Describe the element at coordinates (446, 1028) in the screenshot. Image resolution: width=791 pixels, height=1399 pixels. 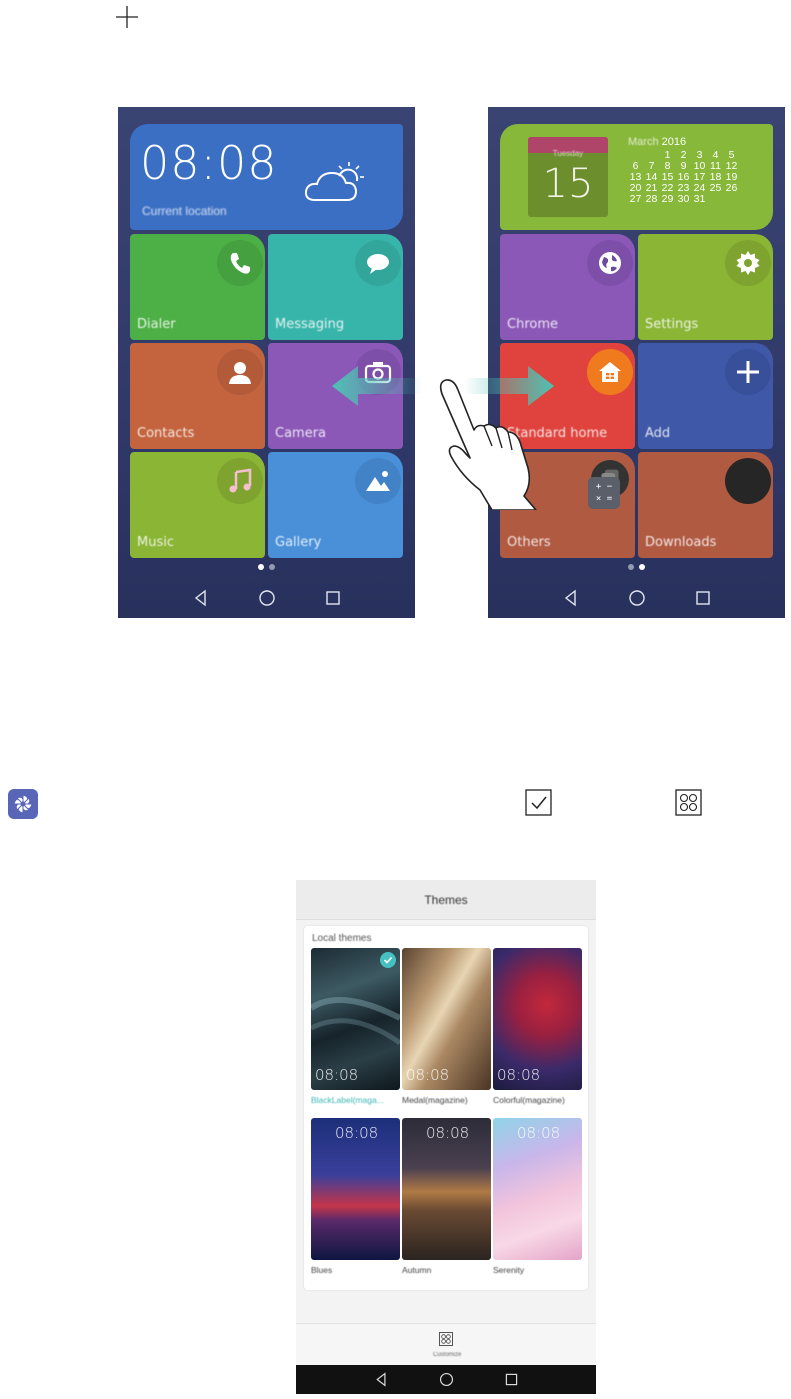
I see `theme-item-medal: 08:08 Medal(magazine)` at that location.